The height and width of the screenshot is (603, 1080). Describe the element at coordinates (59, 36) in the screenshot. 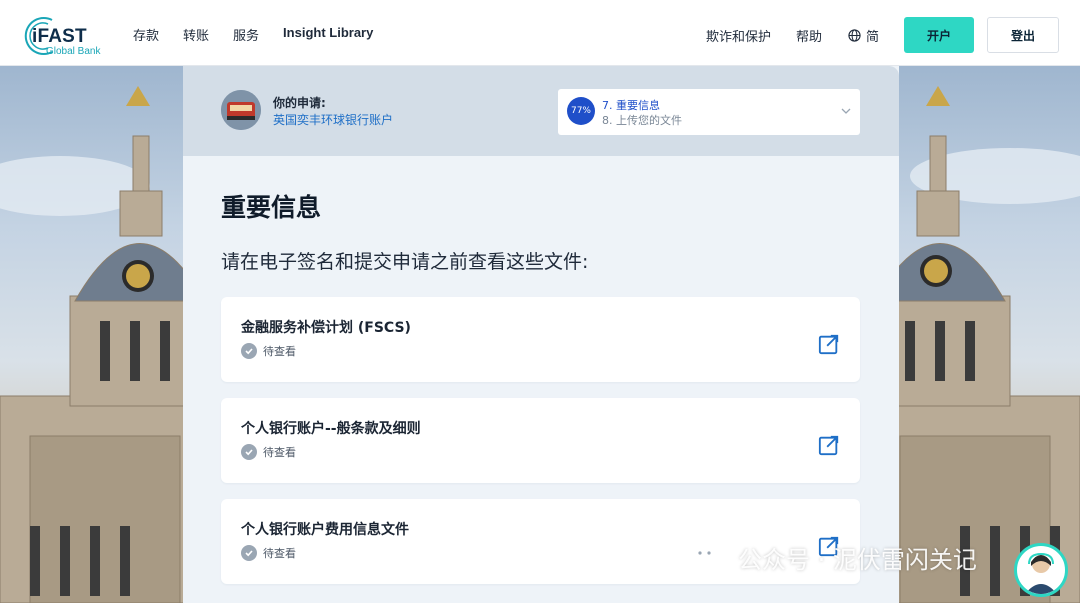

I see `logo-brand-text: iFAST` at that location.